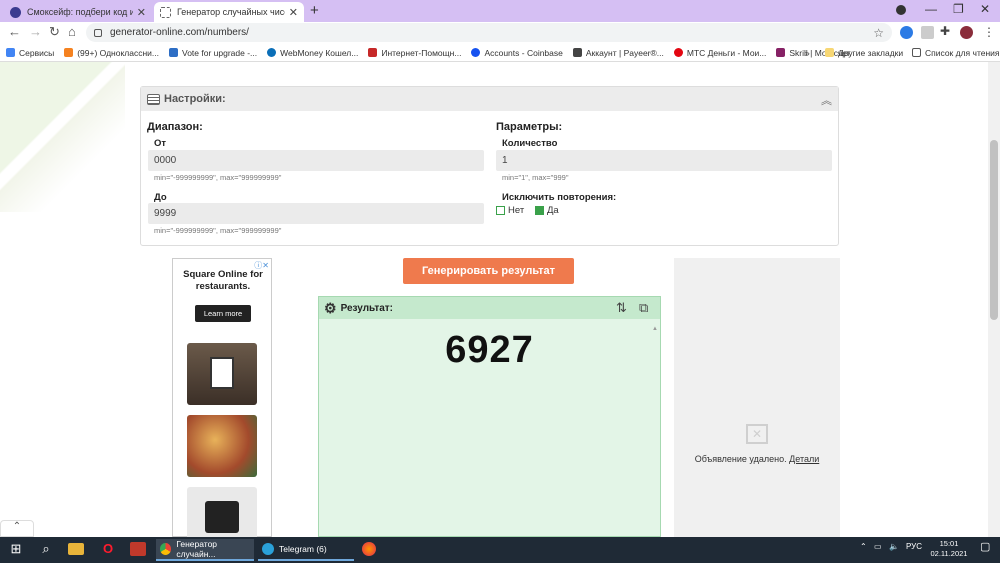 The height and width of the screenshot is (563, 1000). Describe the element at coordinates (500, 210) in the screenshot. I see `checkbox-no` at that location.